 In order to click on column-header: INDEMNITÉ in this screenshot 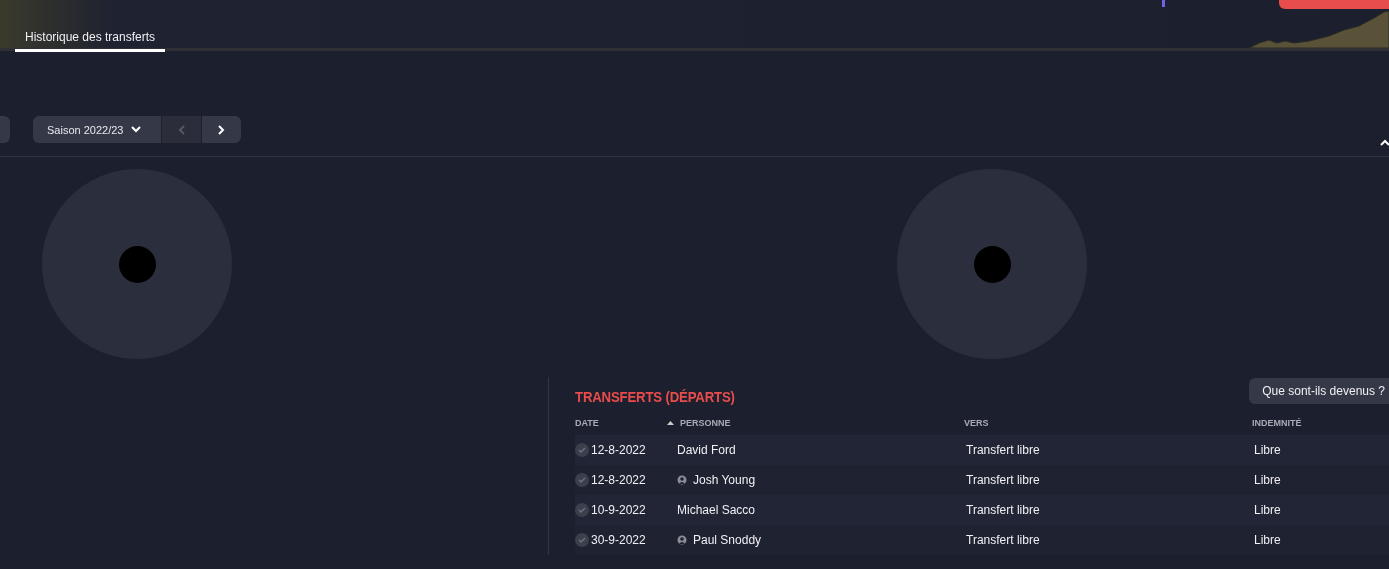, I will do `click(1277, 423)`.